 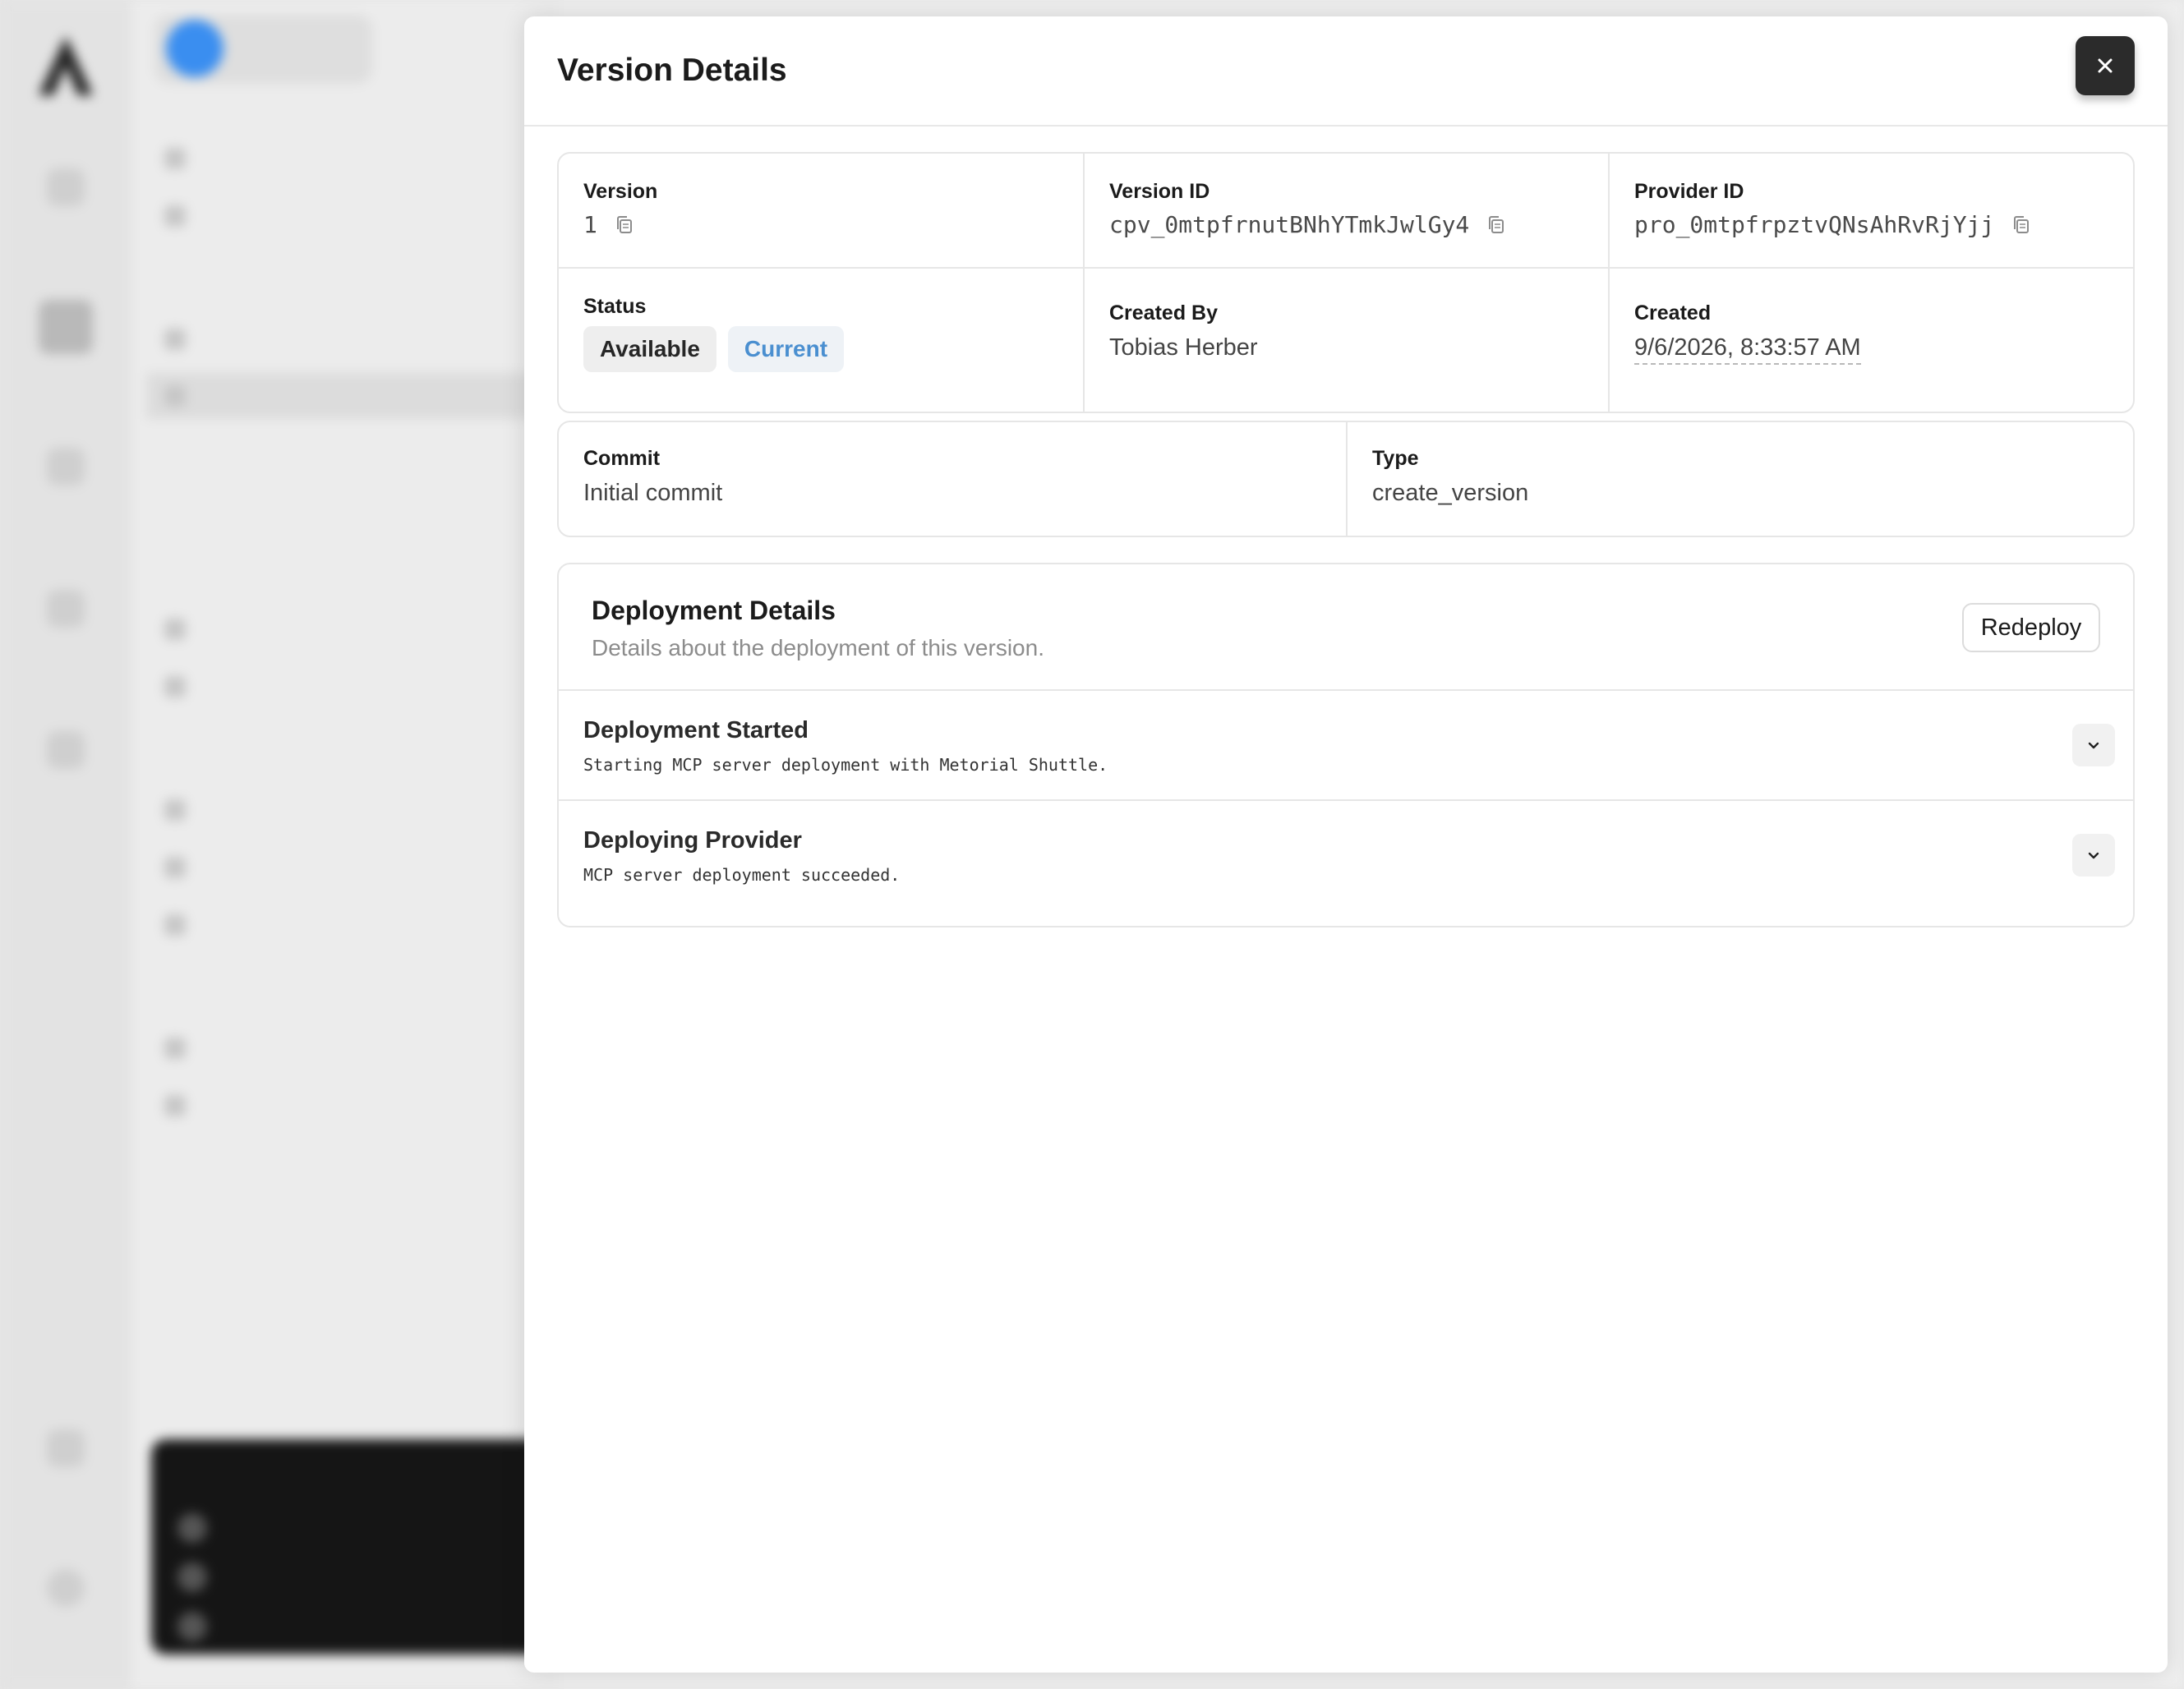 What do you see at coordinates (66, 65) in the screenshot?
I see `logo-icon` at bounding box center [66, 65].